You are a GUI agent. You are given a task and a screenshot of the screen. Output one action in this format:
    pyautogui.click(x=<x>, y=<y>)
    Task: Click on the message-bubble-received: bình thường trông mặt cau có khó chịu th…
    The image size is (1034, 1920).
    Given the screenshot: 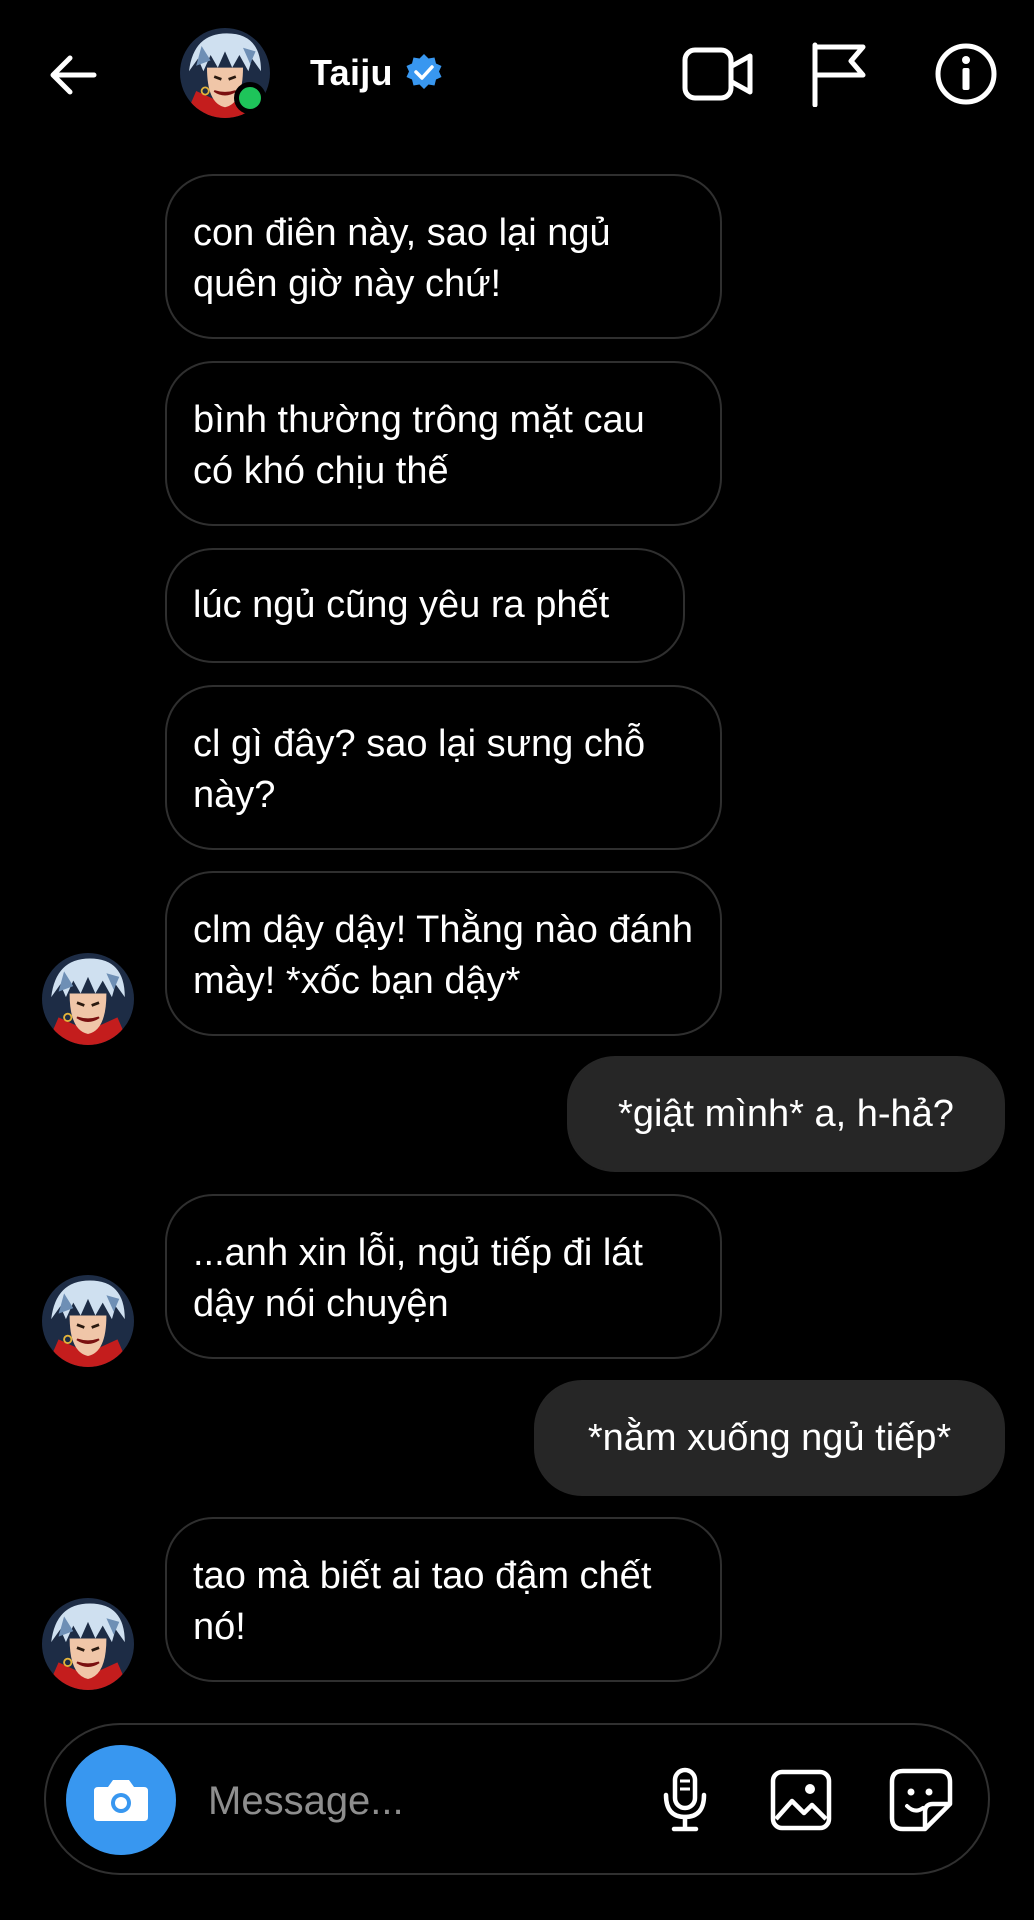 What is the action you would take?
    pyautogui.click(x=443, y=443)
    